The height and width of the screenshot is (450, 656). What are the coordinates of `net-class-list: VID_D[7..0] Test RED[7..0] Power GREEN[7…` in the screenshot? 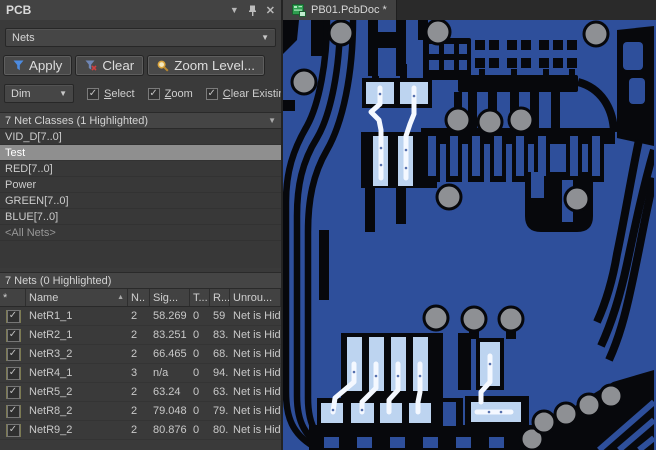 It's located at (140, 198).